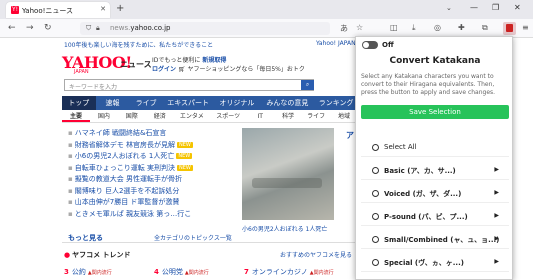 This screenshot has width=533, height=280. I want to click on comment-icon: ●, so click(67, 255).